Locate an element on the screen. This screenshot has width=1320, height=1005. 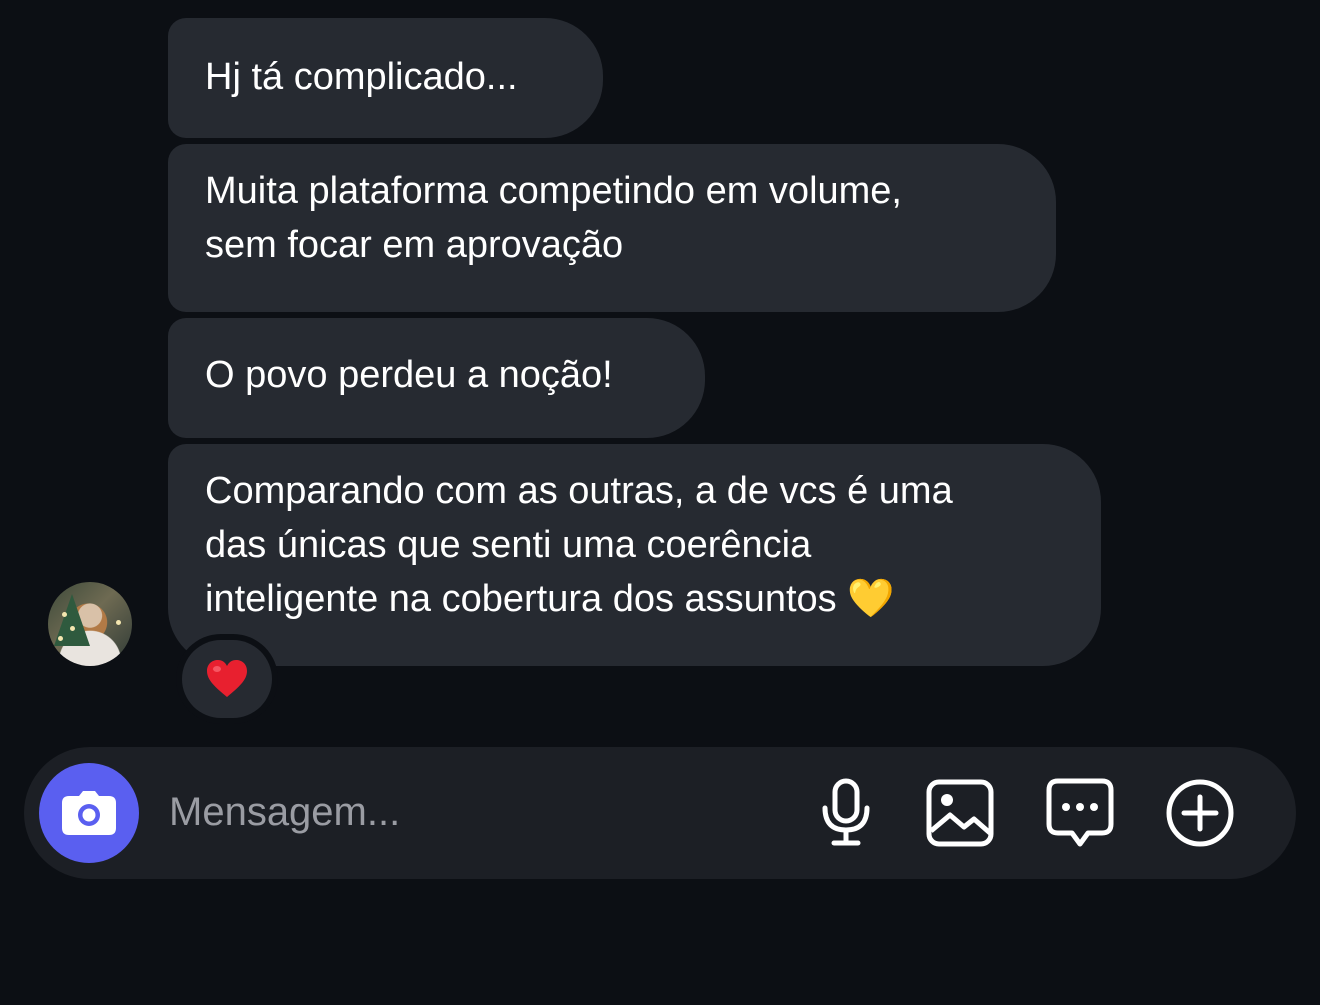
add-button is located at coordinates (1200, 813).